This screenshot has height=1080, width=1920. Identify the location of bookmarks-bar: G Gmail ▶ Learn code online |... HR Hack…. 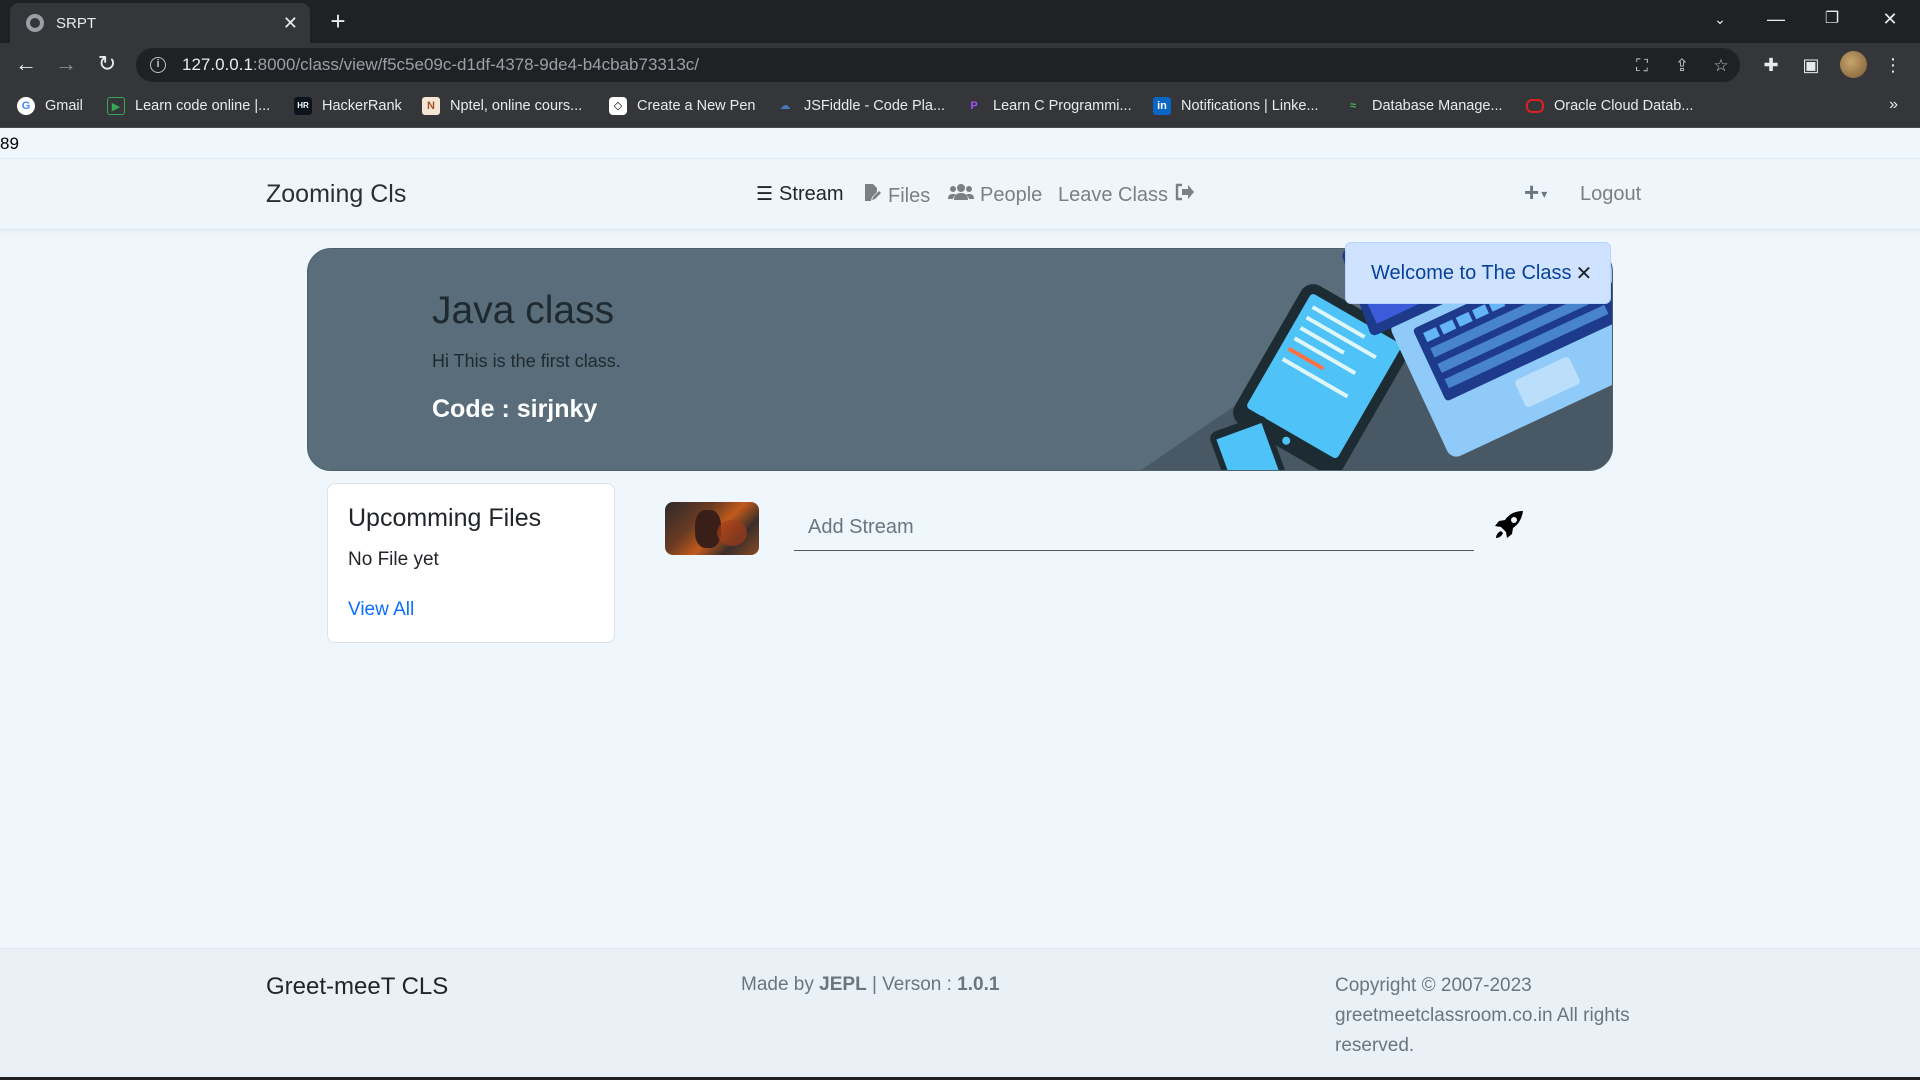
(960, 107).